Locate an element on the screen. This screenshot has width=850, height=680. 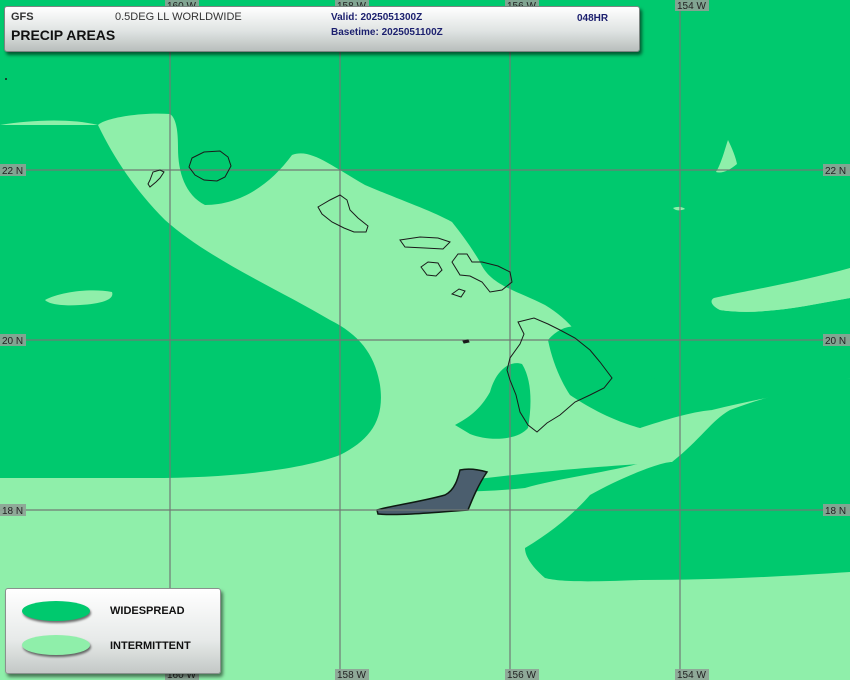
lat-label-22n-left: 22 N is located at coordinates (12, 171).